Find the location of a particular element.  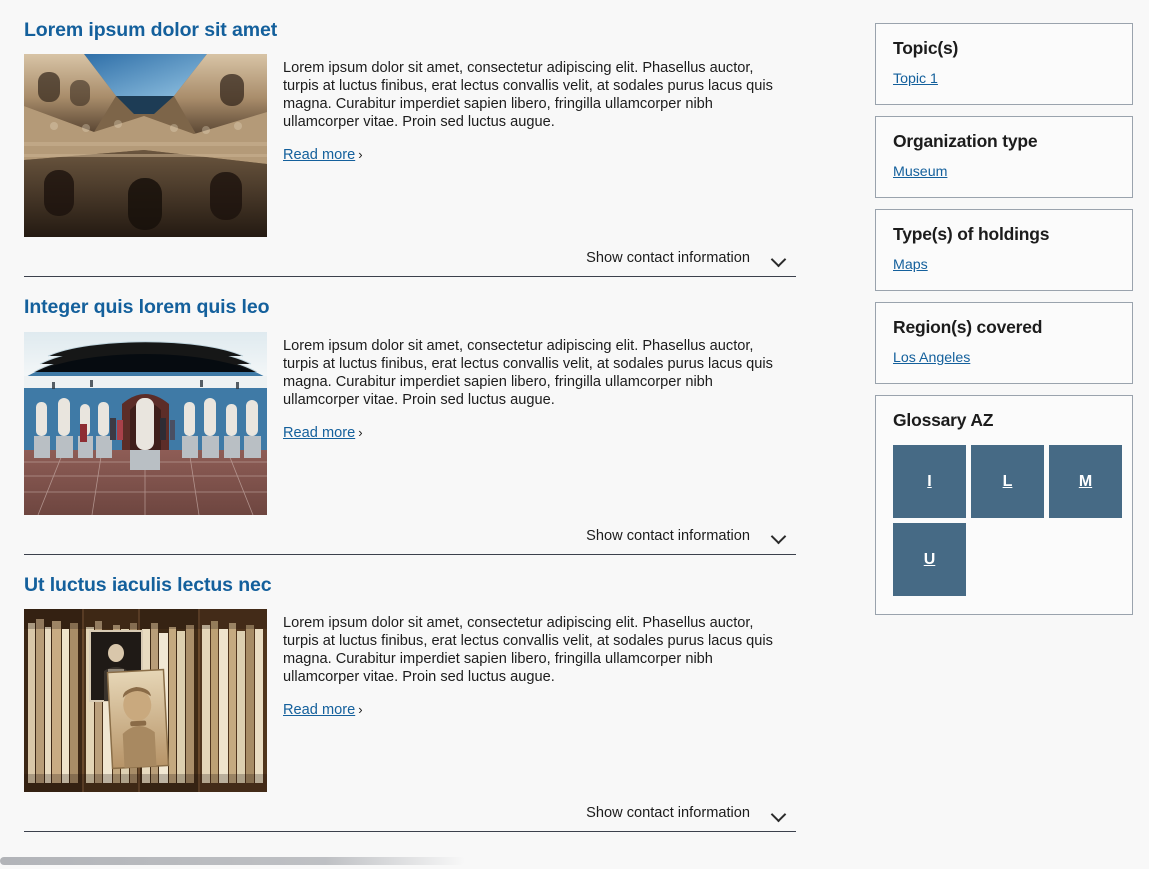

glossary-letter-tile: L is located at coordinates (1007, 481).